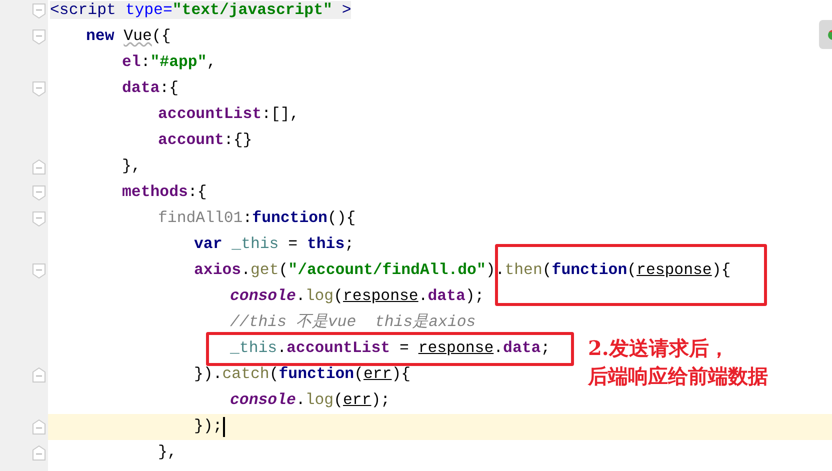 The width and height of the screenshot is (832, 471). What do you see at coordinates (274, 245) in the screenshot?
I see `code-line: var _this = this;` at bounding box center [274, 245].